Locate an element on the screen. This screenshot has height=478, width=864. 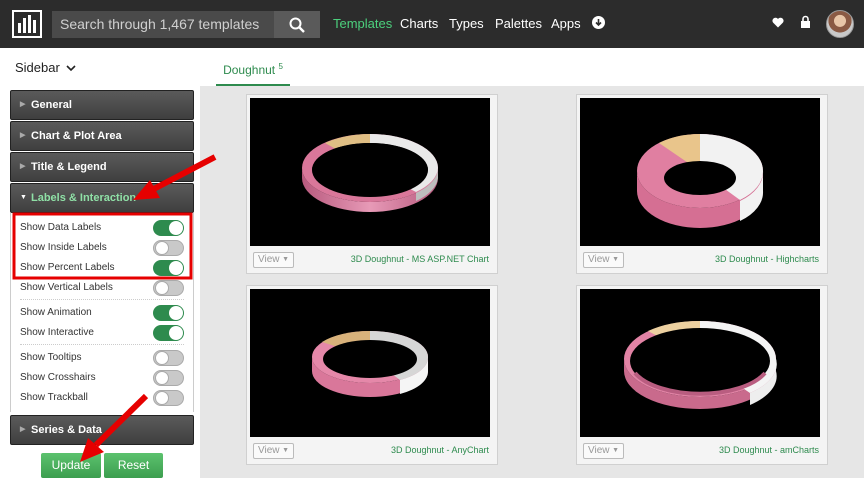
chevron-down-icon is located at coordinates (71, 68).